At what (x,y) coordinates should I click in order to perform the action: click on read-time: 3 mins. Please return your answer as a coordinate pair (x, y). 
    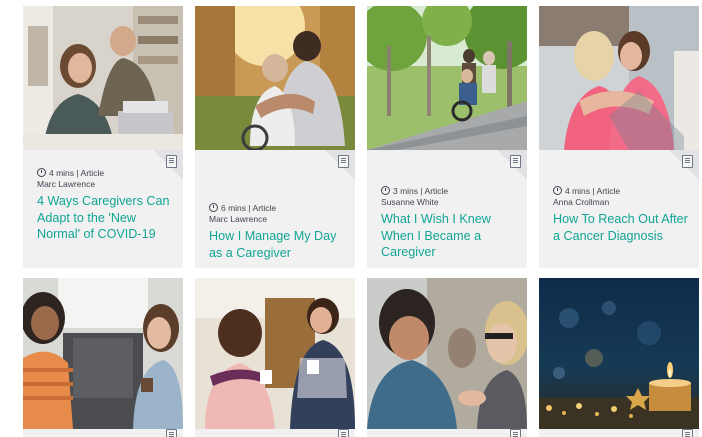
    Looking at the image, I should click on (406, 191).